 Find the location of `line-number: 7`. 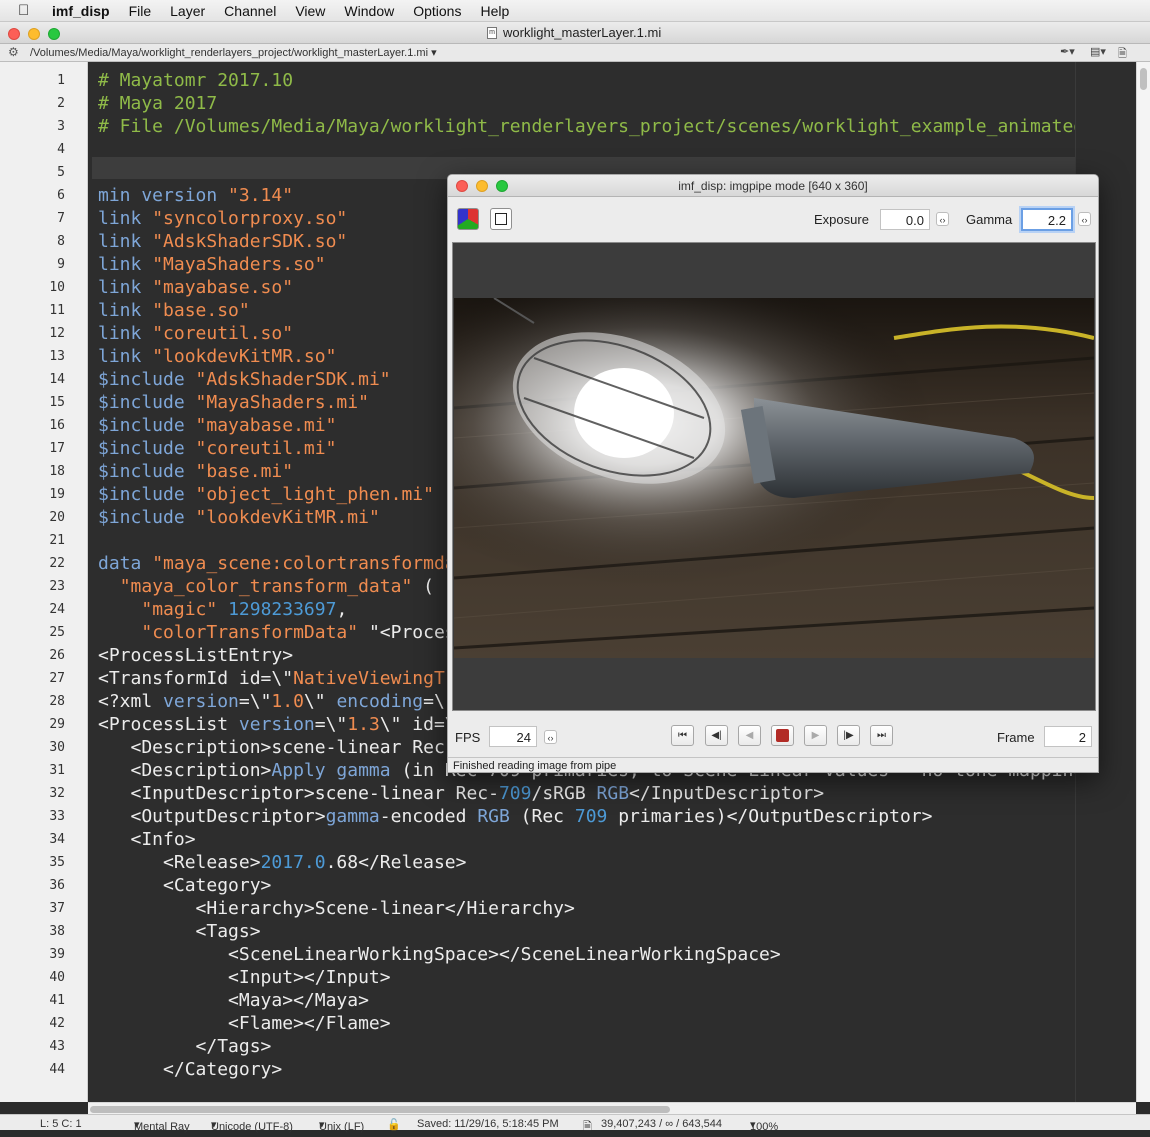

line-number: 7 is located at coordinates (61, 218).